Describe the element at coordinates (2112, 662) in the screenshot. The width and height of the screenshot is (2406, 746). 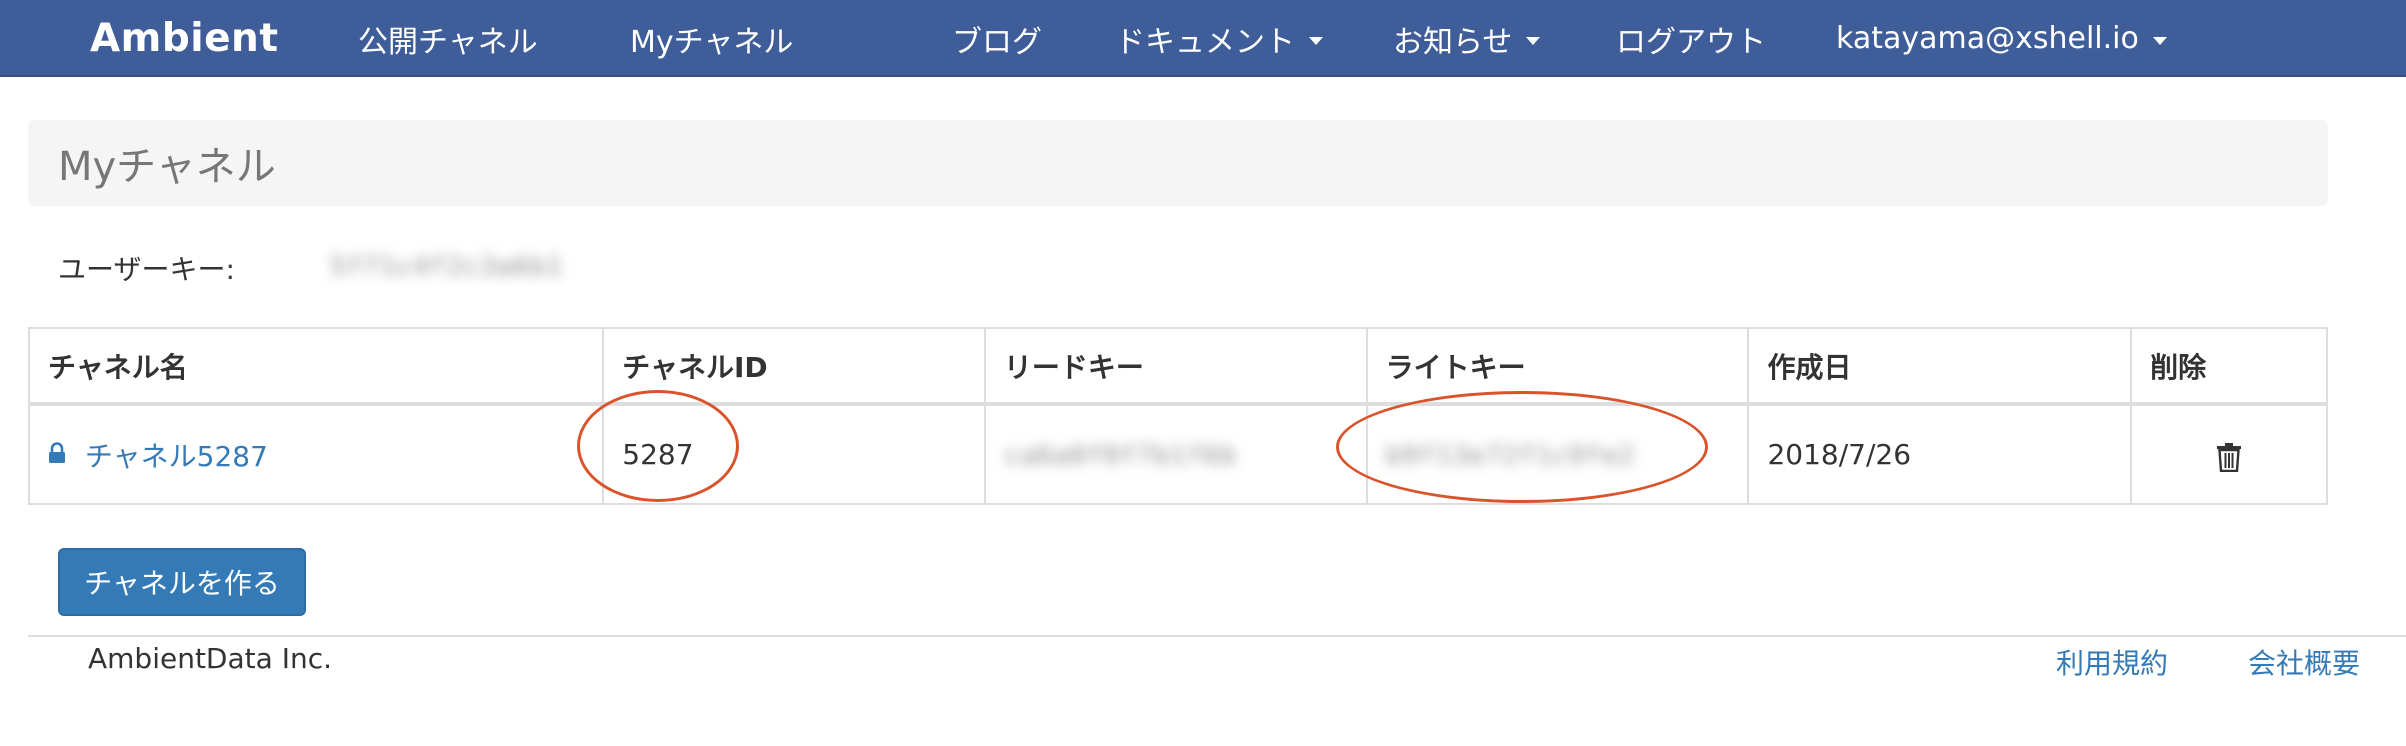
I see `footer-terms-link: 利用規約` at that location.